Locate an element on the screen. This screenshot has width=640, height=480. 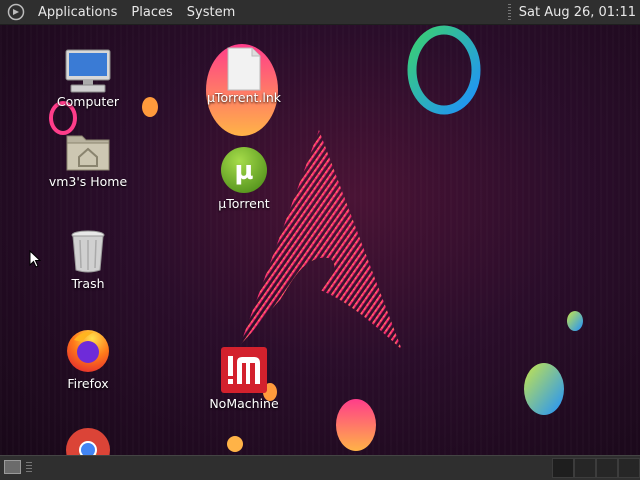
utorrent-icon: µ is located at coordinates (244, 170).